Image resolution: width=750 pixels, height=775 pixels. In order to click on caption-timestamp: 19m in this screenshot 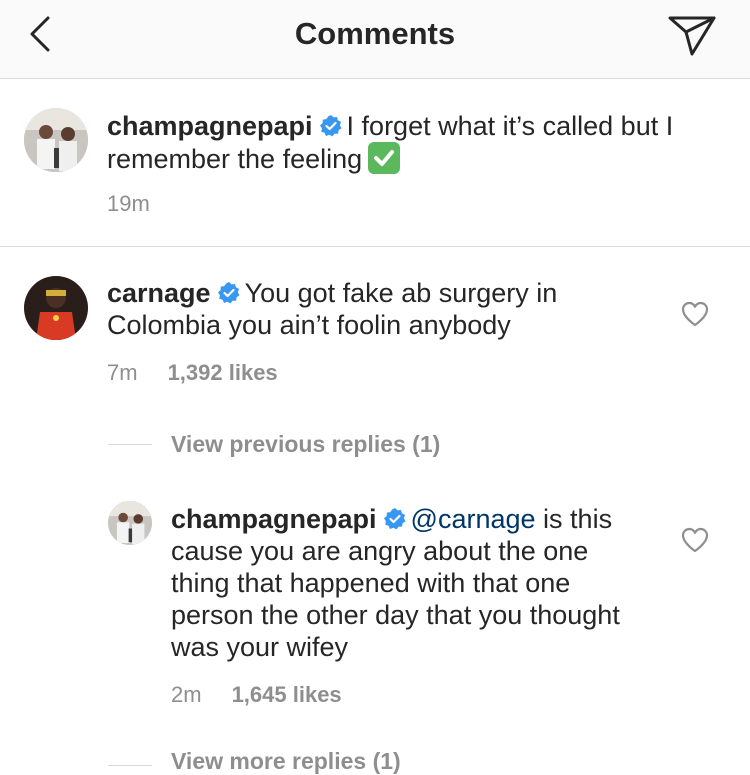, I will do `click(128, 203)`.